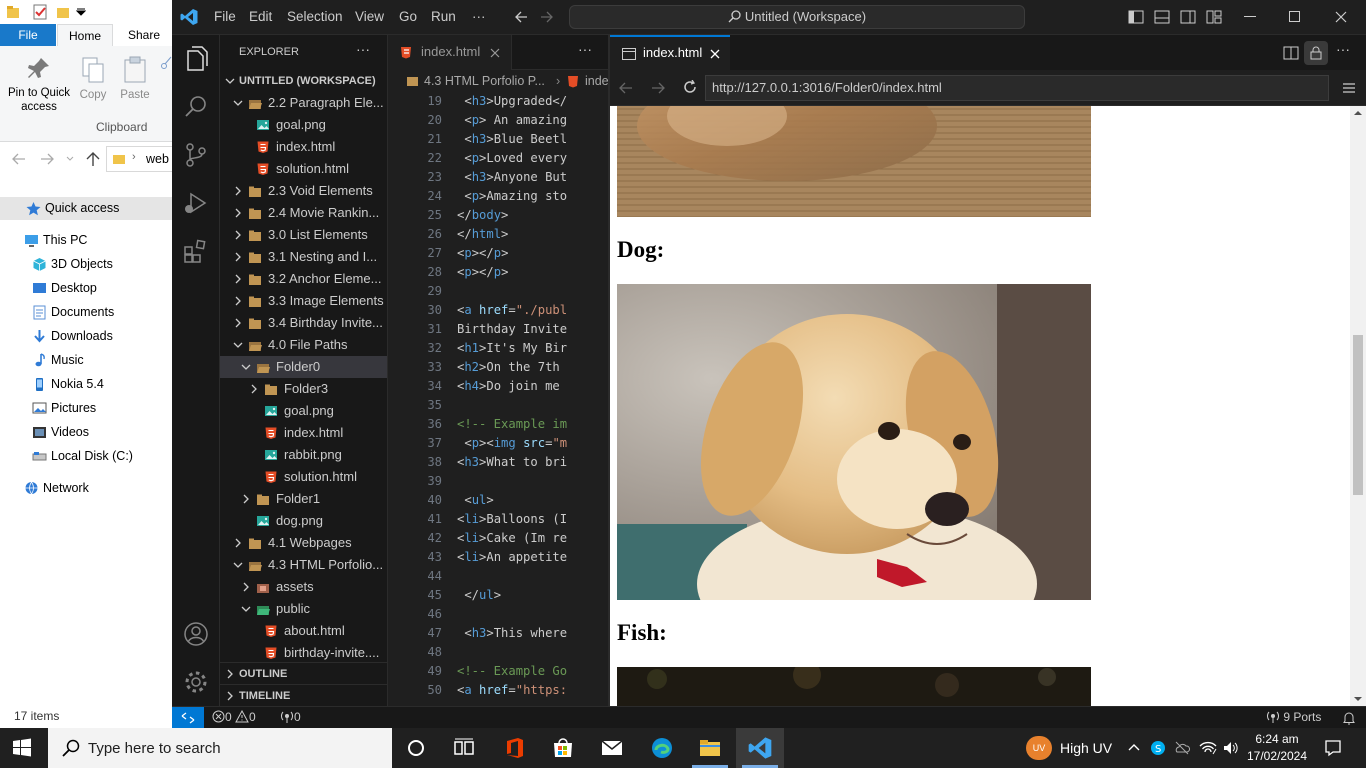  I want to click on preview-scrollbar, so click(1358, 406).